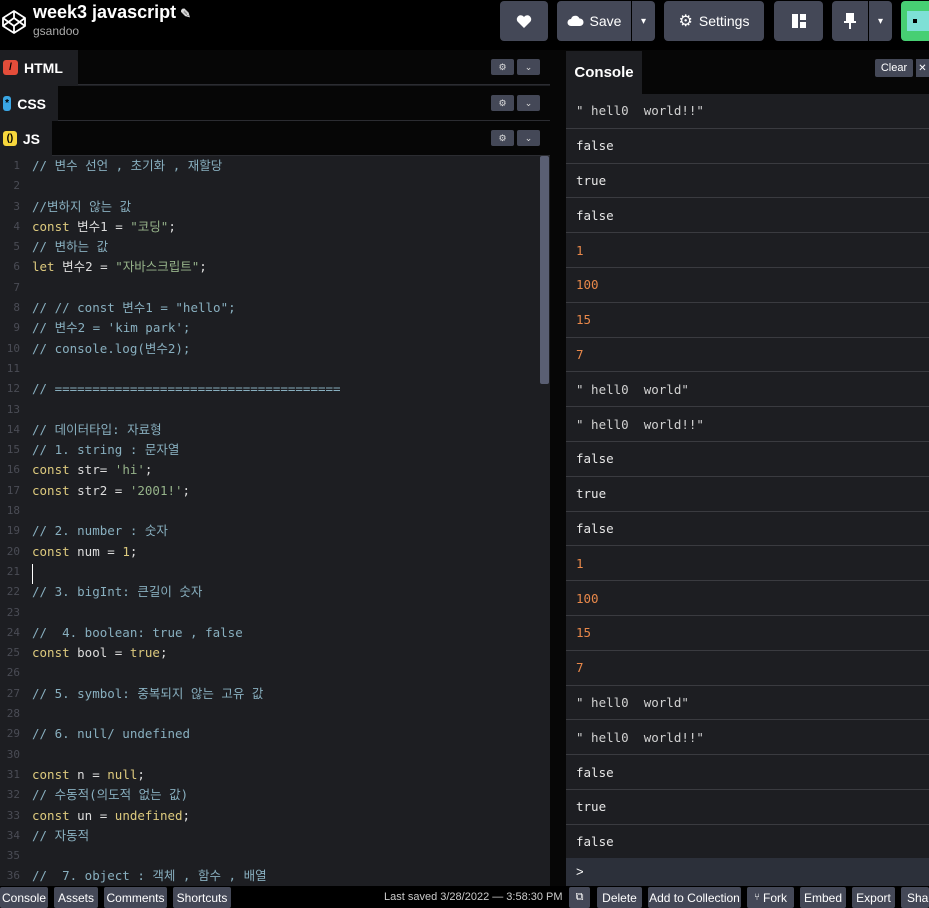 The width and height of the screenshot is (929, 908). I want to click on code-line: 22 // 3. bigInt: 큰길이 숫자, so click(275, 592).